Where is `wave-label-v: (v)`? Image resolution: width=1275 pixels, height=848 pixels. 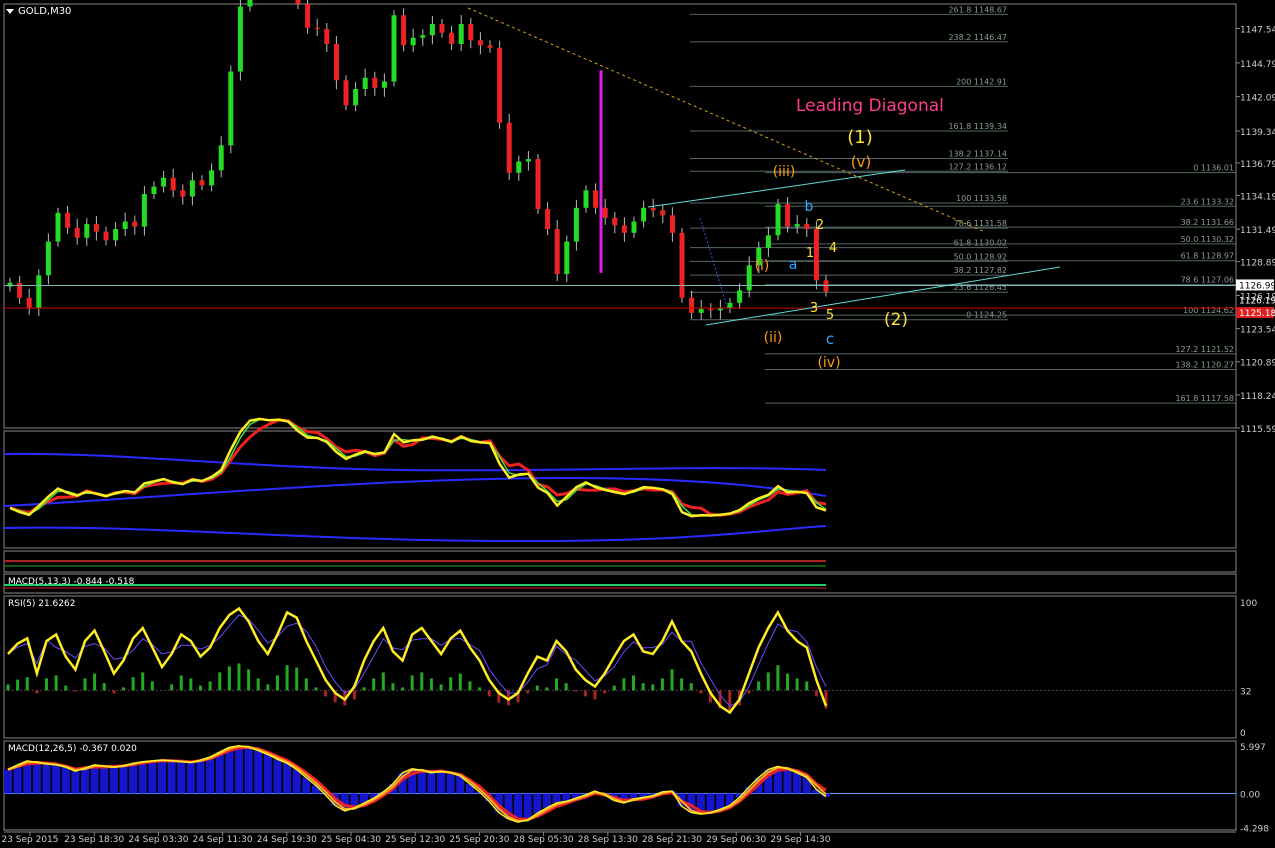
wave-label-v: (v) is located at coordinates (861, 162).